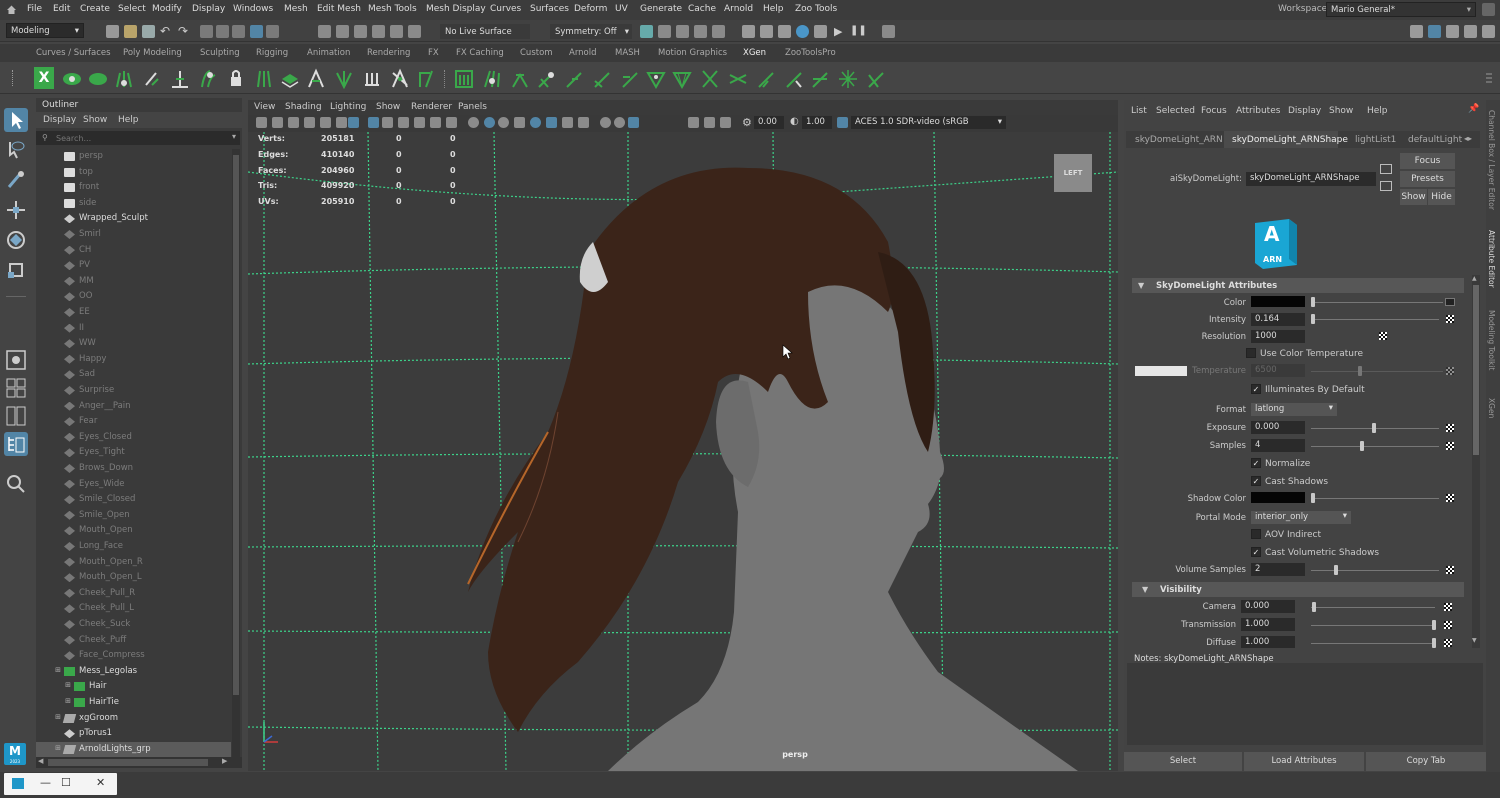 This screenshot has height=798, width=1500. Describe the element at coordinates (34, 9) in the screenshot. I see `menu-file: File` at that location.